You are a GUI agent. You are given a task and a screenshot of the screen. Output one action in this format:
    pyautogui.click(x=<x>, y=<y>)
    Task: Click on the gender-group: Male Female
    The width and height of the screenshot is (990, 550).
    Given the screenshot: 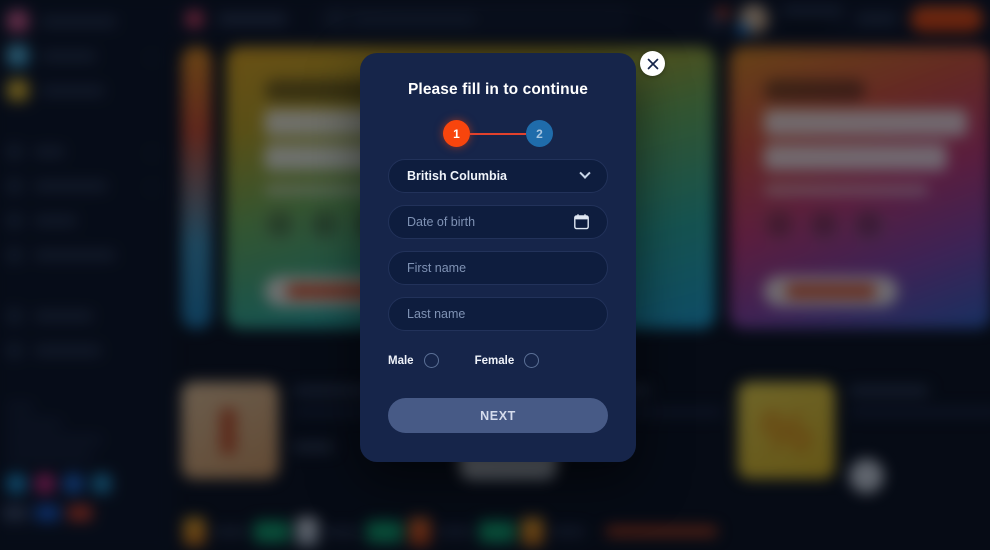 What is the action you would take?
    pyautogui.click(x=498, y=360)
    